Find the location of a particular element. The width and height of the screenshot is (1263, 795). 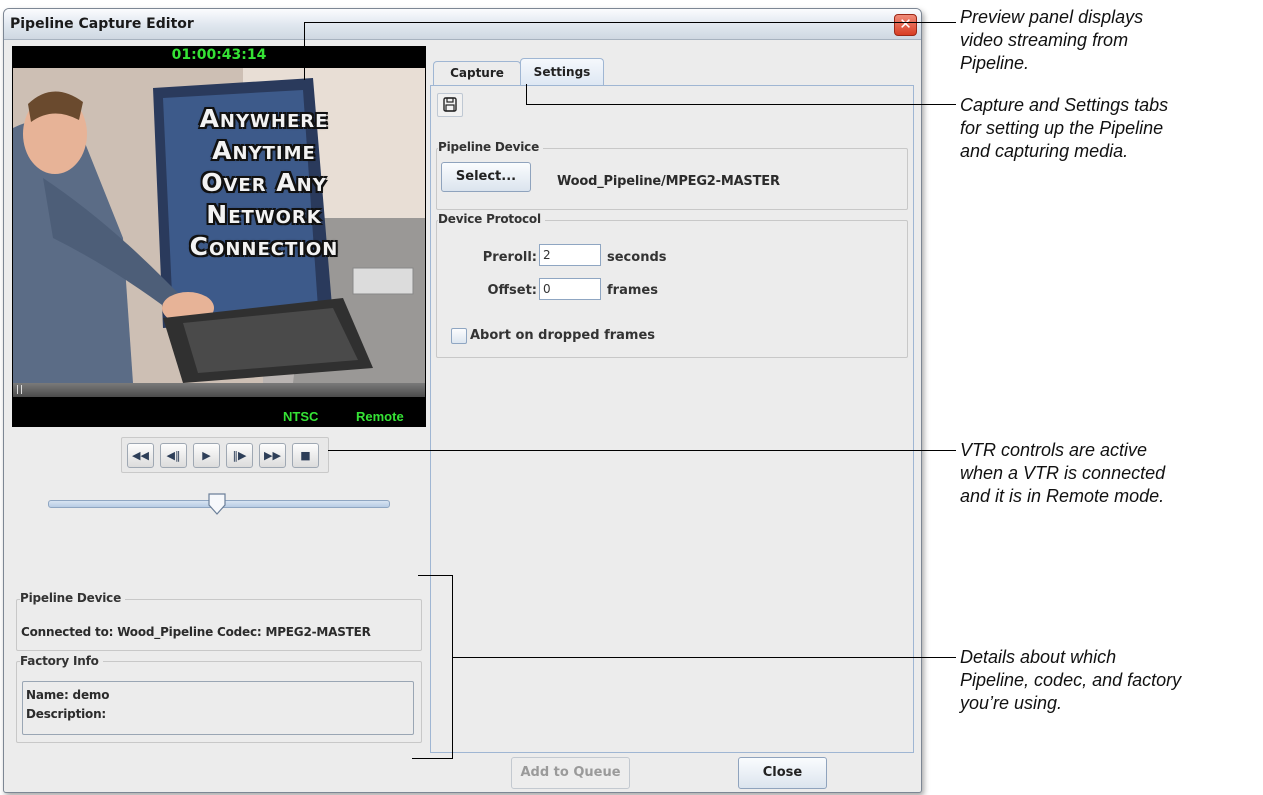

abort-dropped-frames-label: Abort on dropped frames is located at coordinates (563, 335).